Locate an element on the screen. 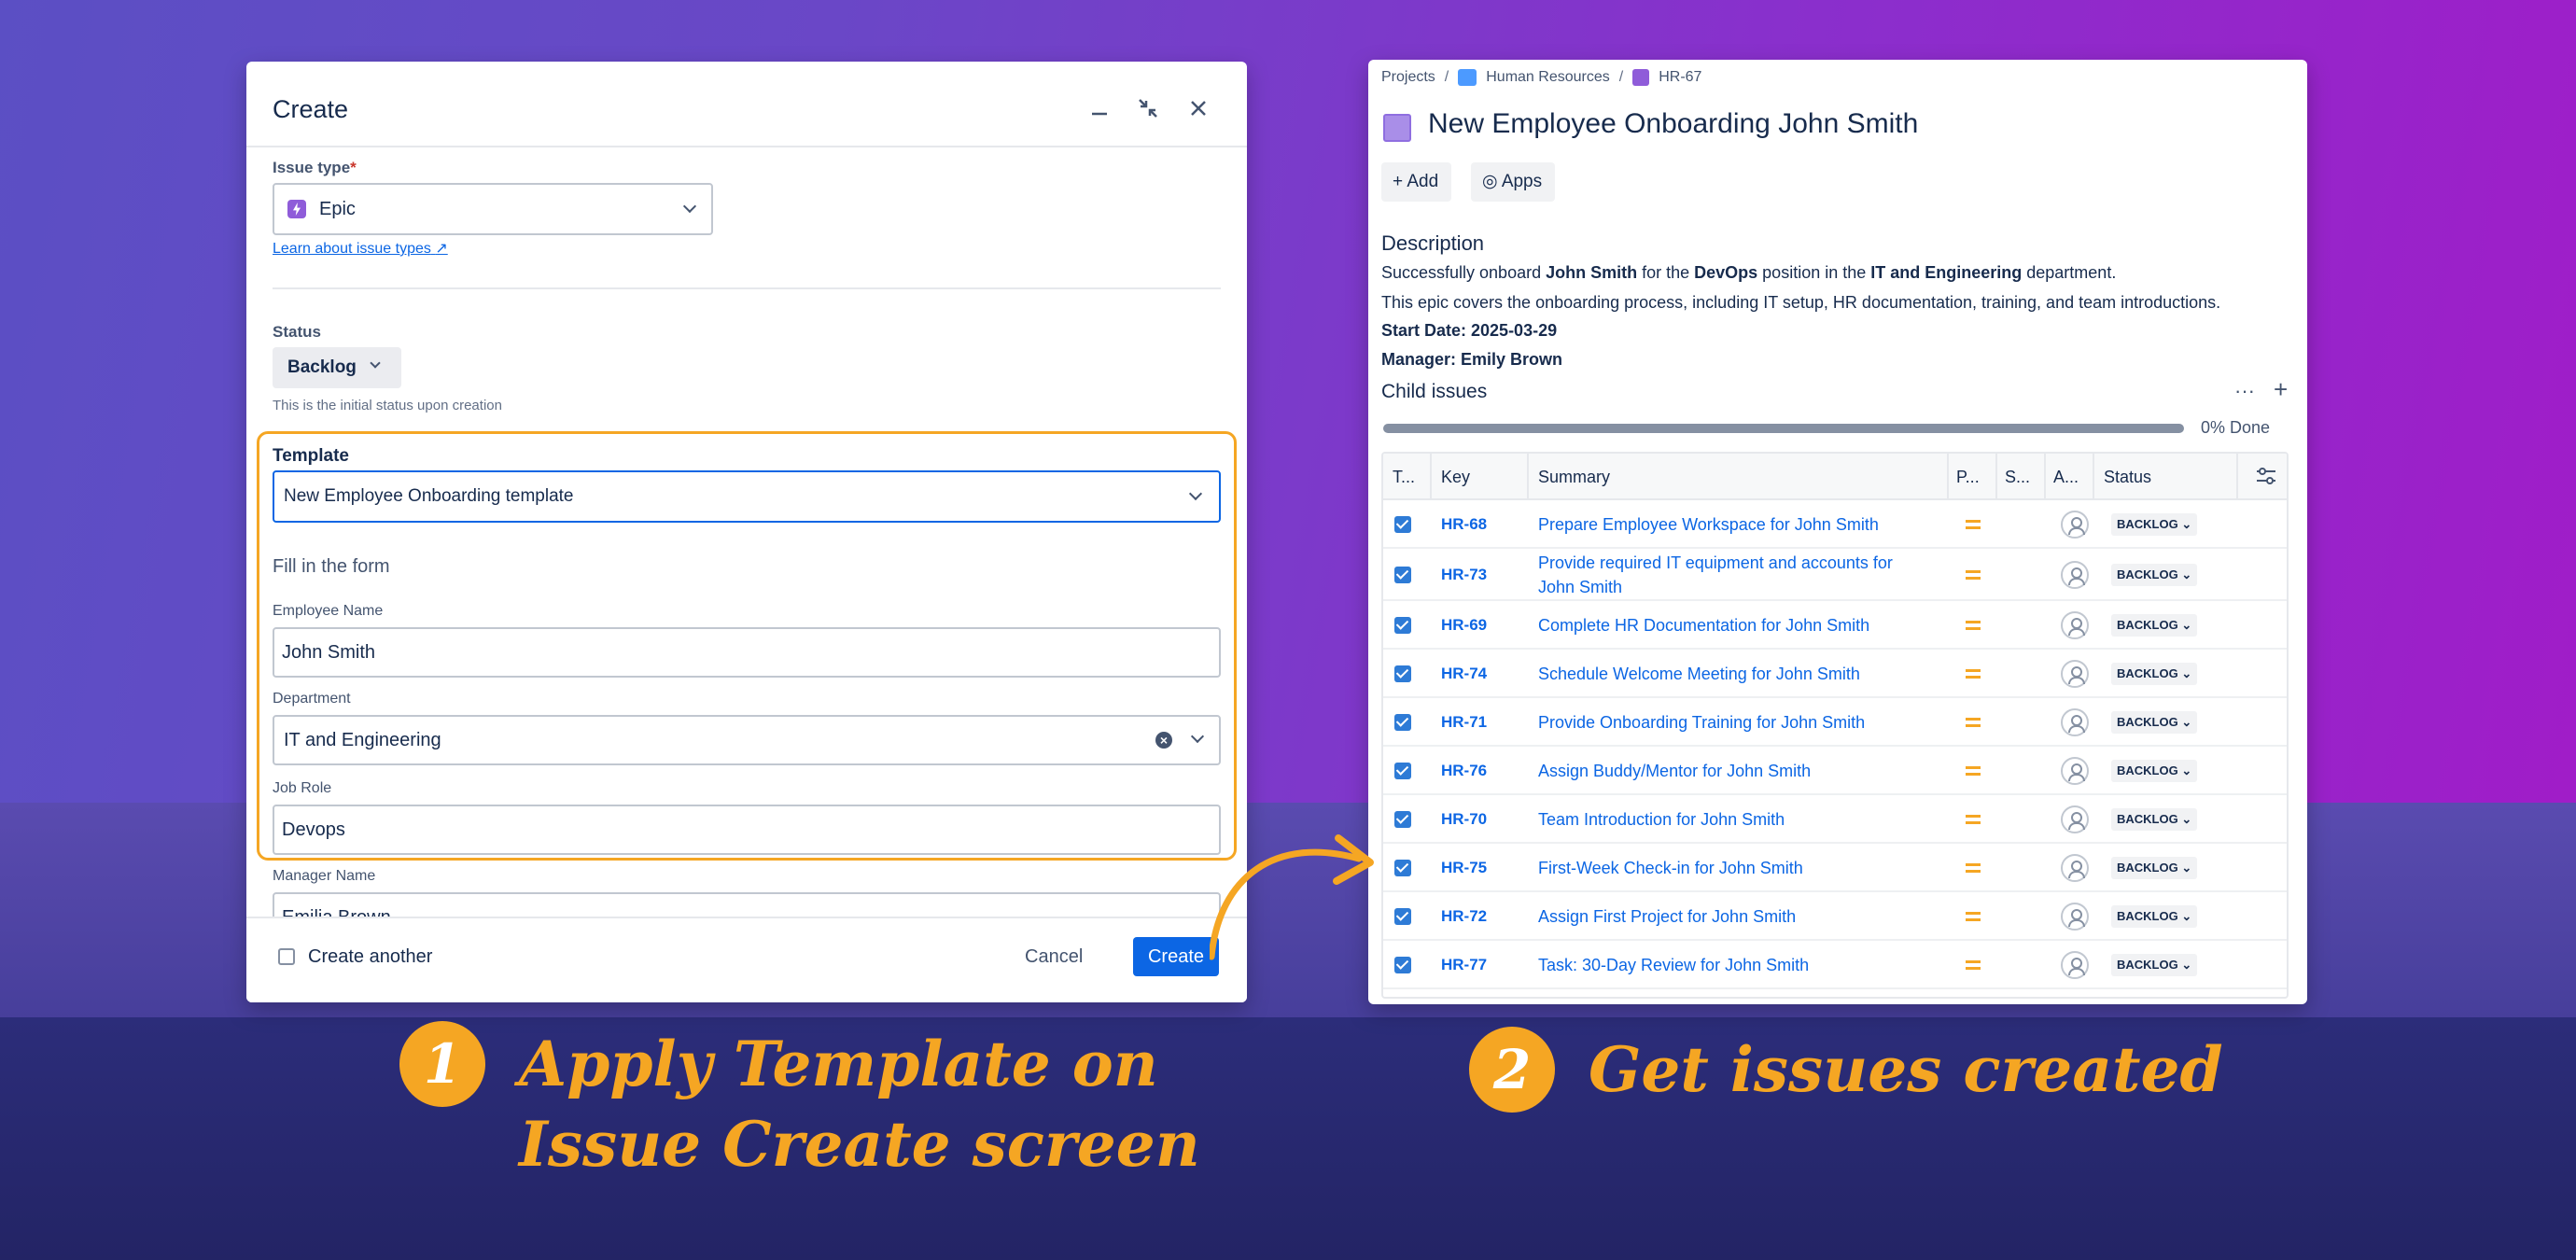 The height and width of the screenshot is (1260, 2576). job-role-input: Devops is located at coordinates (747, 830).